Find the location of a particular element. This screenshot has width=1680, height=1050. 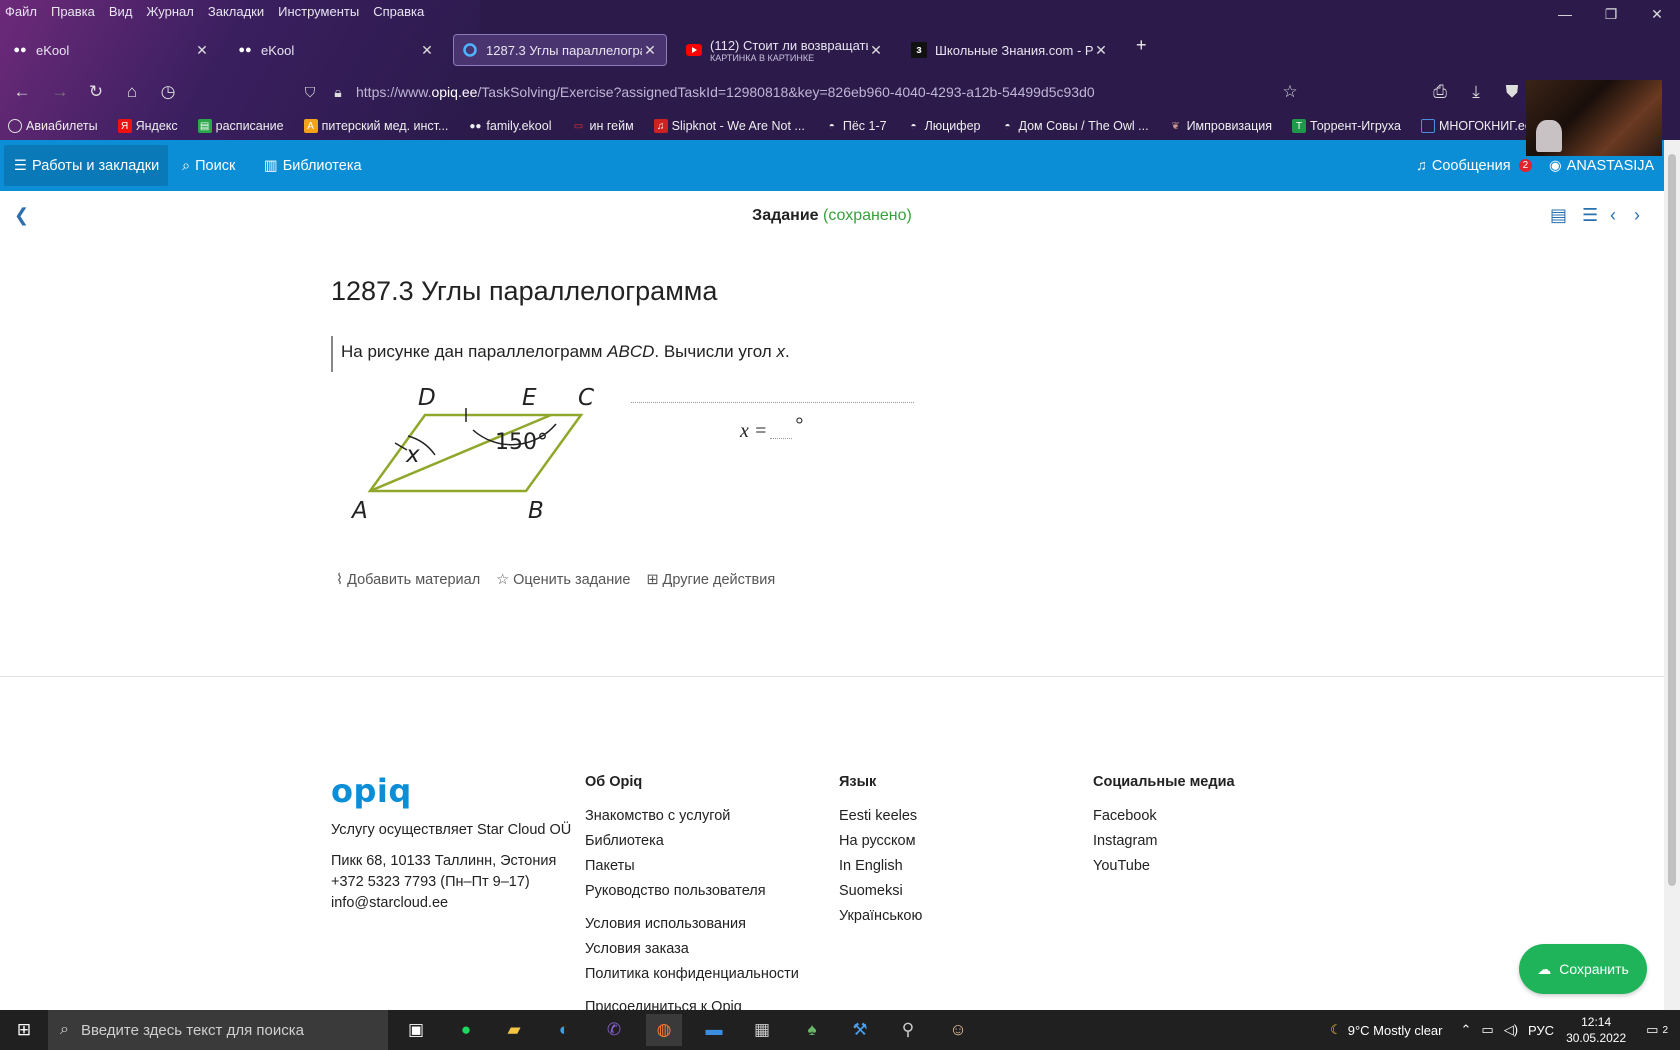

bookmark-item: ◓ Пёс 1-7 is located at coordinates (852, 126).